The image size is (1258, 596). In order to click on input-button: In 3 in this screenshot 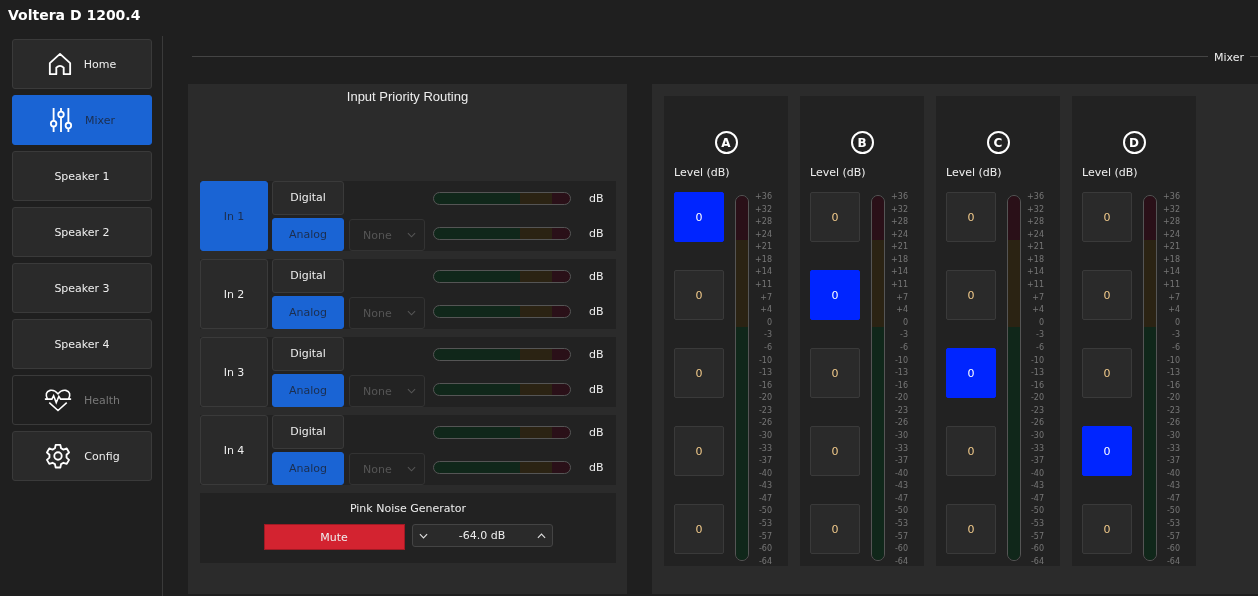, I will do `click(234, 372)`.